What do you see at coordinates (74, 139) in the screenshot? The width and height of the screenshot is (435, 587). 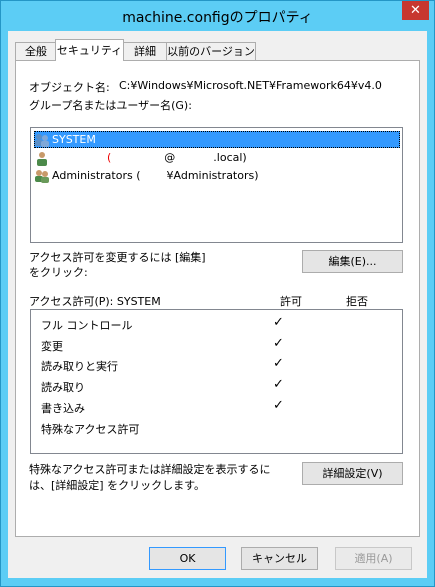 I see `user-name: SYSTEM` at bounding box center [74, 139].